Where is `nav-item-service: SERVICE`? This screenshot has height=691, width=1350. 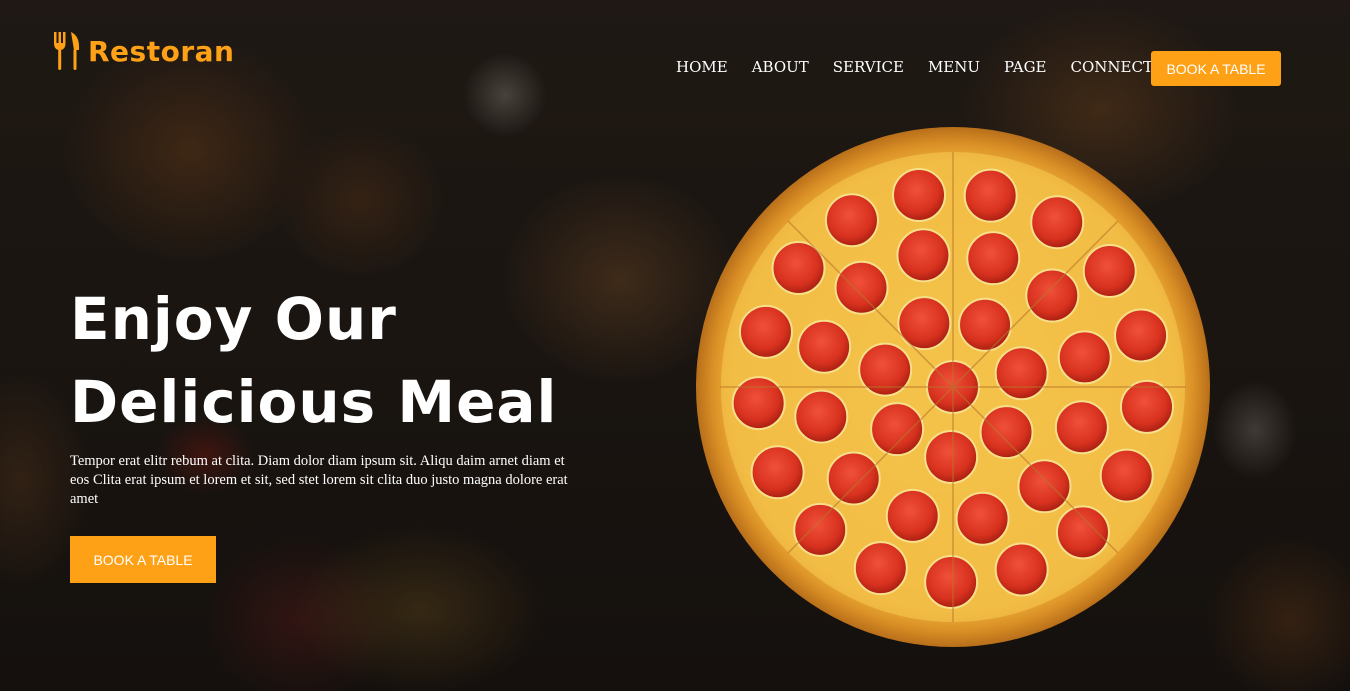
nav-item-service: SERVICE is located at coordinates (868, 67).